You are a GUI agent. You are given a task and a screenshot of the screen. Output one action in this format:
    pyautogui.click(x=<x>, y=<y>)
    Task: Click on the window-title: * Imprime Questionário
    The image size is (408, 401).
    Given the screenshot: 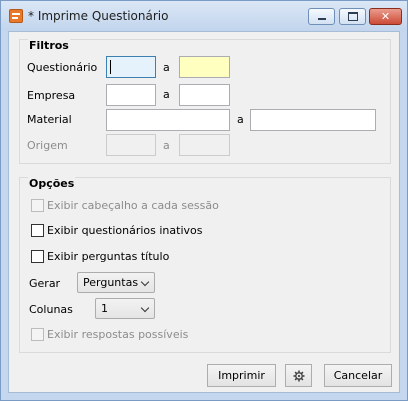 What is the action you would take?
    pyautogui.click(x=98, y=16)
    